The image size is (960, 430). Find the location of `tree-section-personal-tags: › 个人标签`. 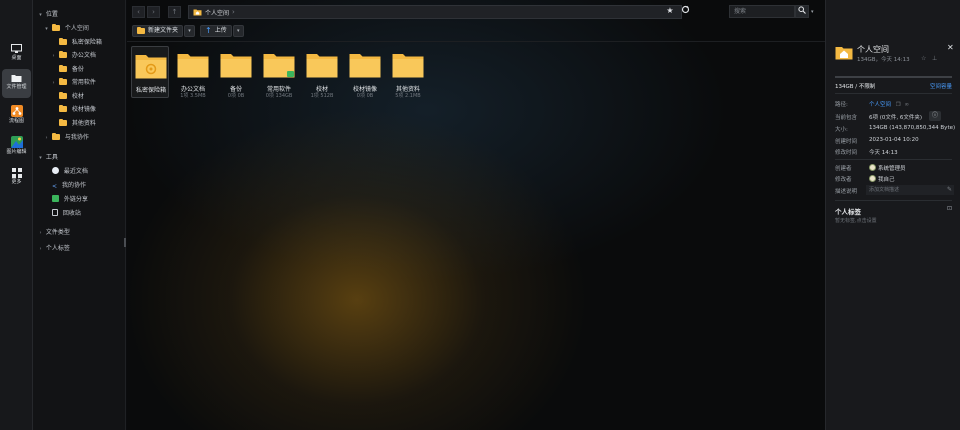

tree-section-personal-tags: › 个人标签 is located at coordinates (53, 248).